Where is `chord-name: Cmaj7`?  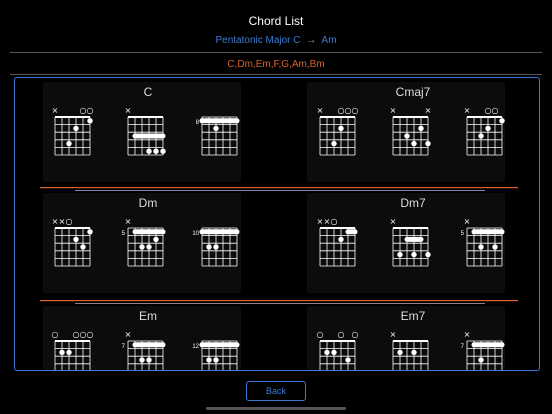
chord-name: Cmaj7 is located at coordinates (413, 92).